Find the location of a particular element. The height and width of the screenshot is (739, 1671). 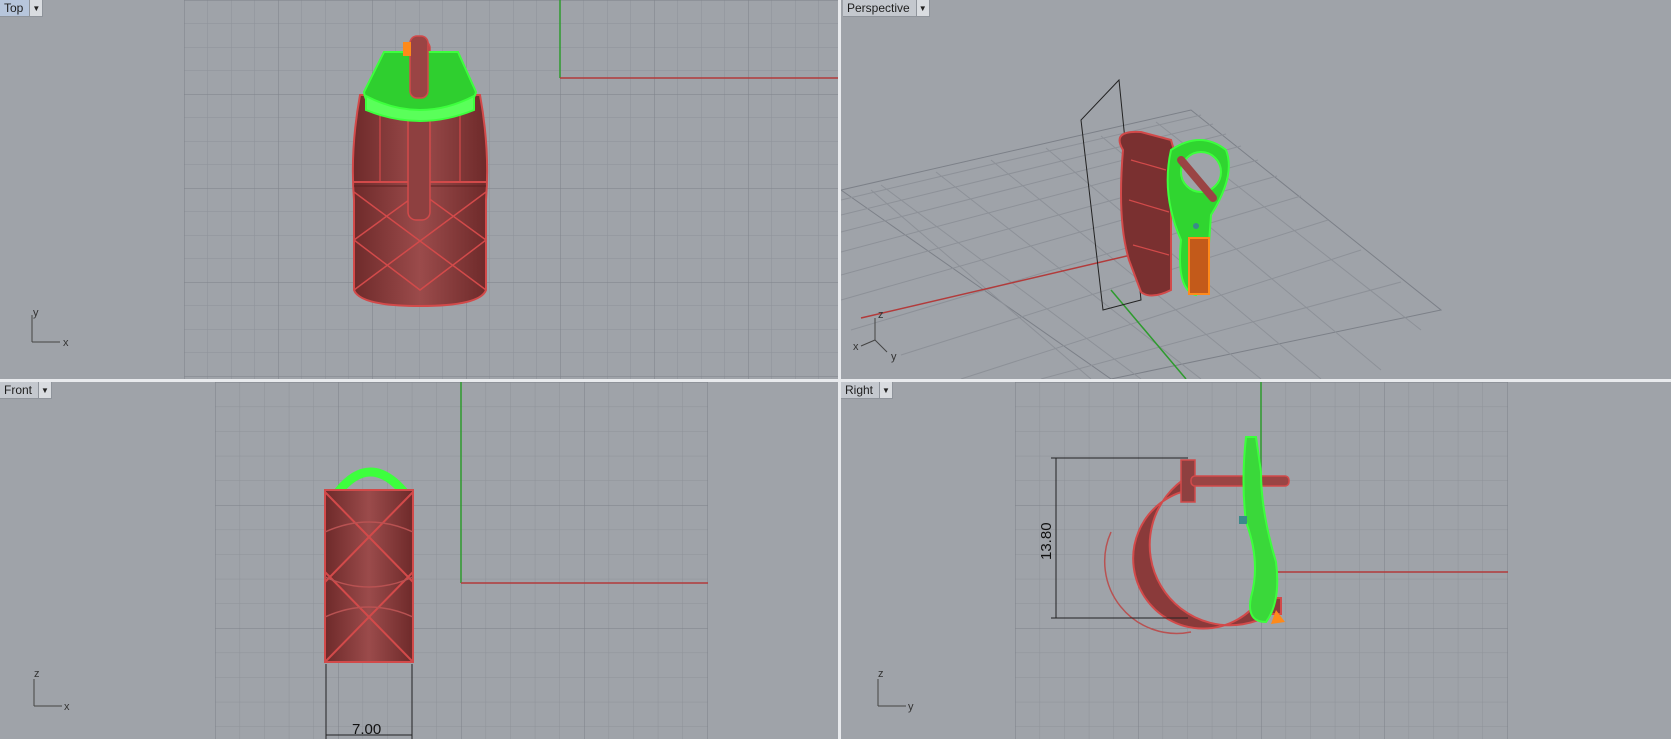

viewport-title-perspective: Perspective ▼ is located at coordinates (886, 8).